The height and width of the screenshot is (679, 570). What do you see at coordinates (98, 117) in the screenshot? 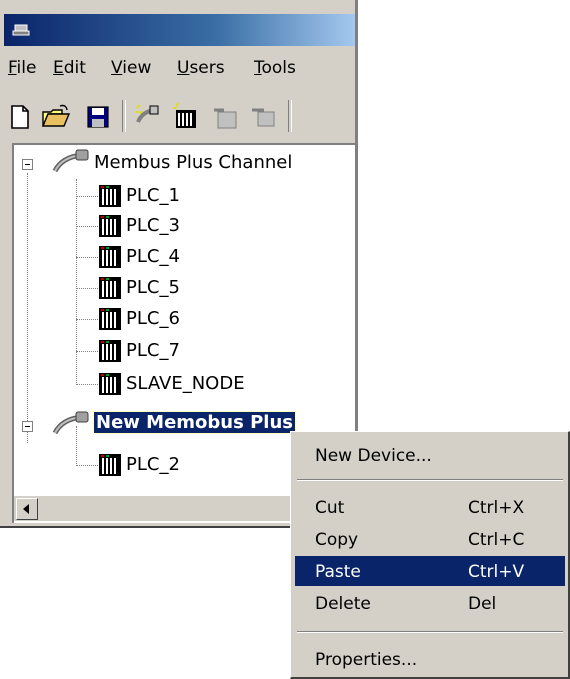
I see `save-disk-icon` at bounding box center [98, 117].